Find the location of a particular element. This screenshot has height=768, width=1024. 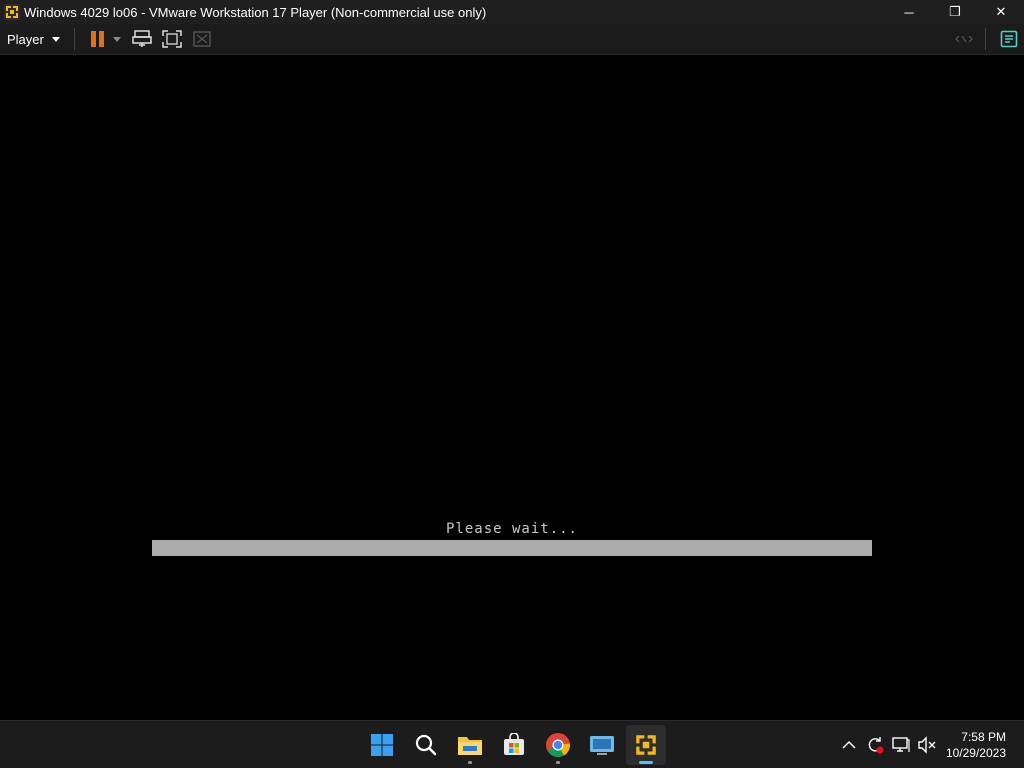

microsoft-store-icon is located at coordinates (514, 744).